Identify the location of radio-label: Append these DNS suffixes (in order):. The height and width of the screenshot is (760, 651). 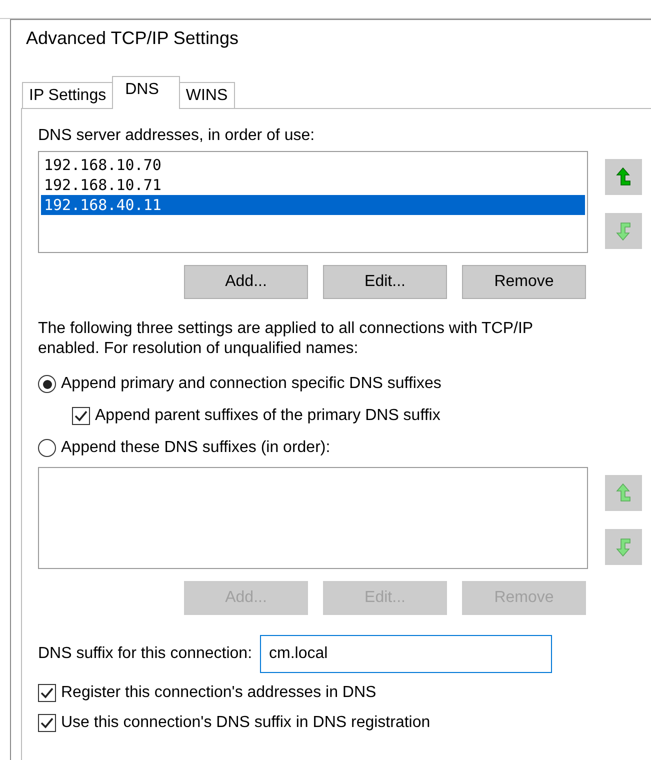
(195, 448).